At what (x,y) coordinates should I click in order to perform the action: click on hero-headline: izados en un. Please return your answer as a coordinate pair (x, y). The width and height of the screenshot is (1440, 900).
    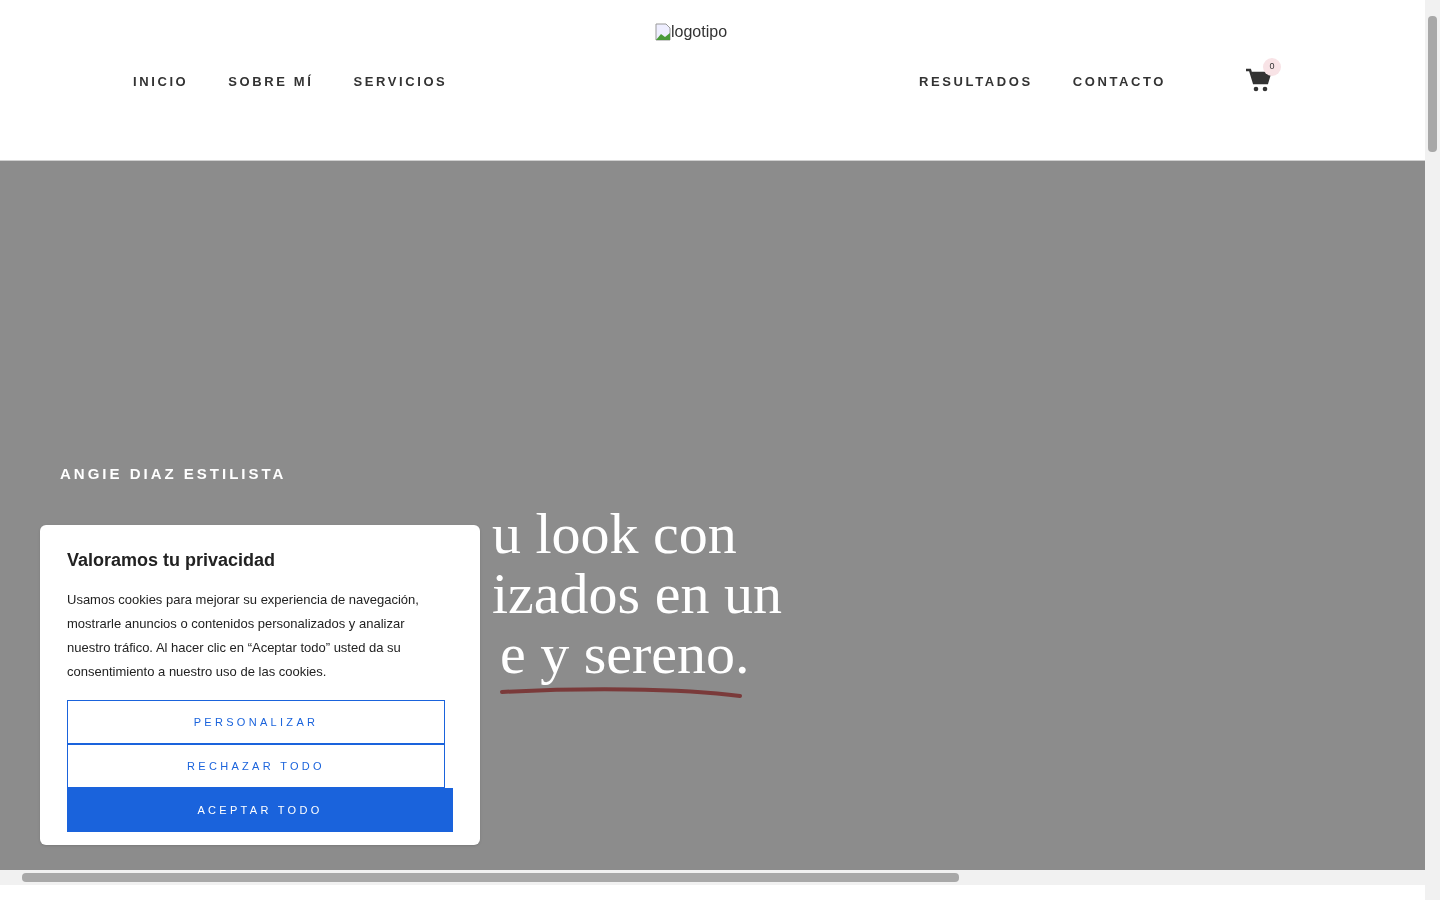
    Looking at the image, I should click on (637, 593).